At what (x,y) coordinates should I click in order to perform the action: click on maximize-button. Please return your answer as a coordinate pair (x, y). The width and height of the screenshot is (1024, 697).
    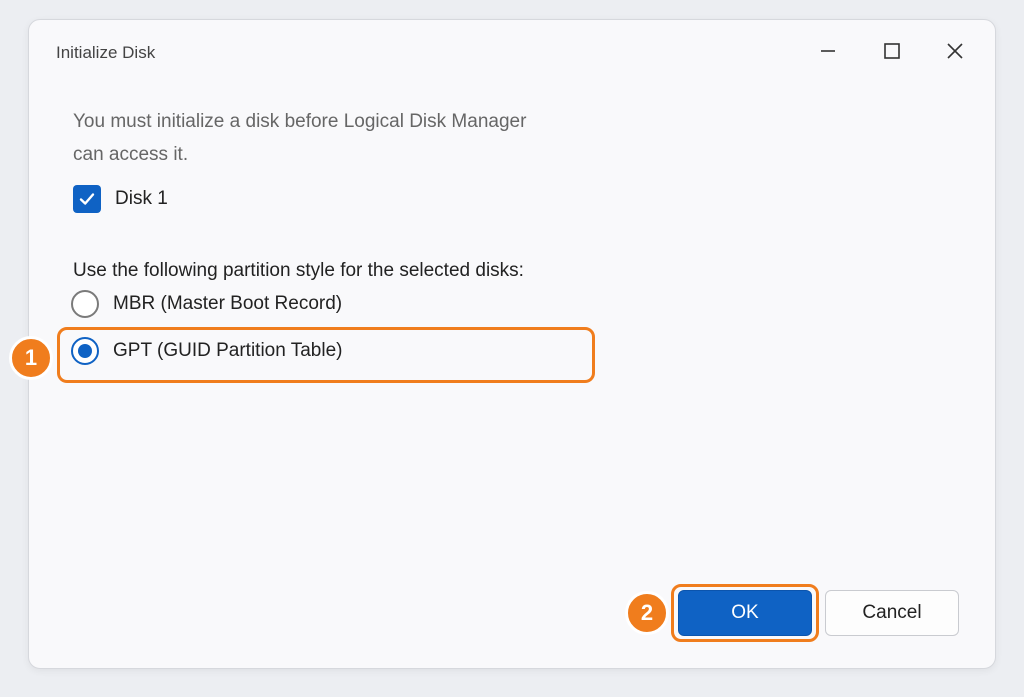
    Looking at the image, I should click on (892, 51).